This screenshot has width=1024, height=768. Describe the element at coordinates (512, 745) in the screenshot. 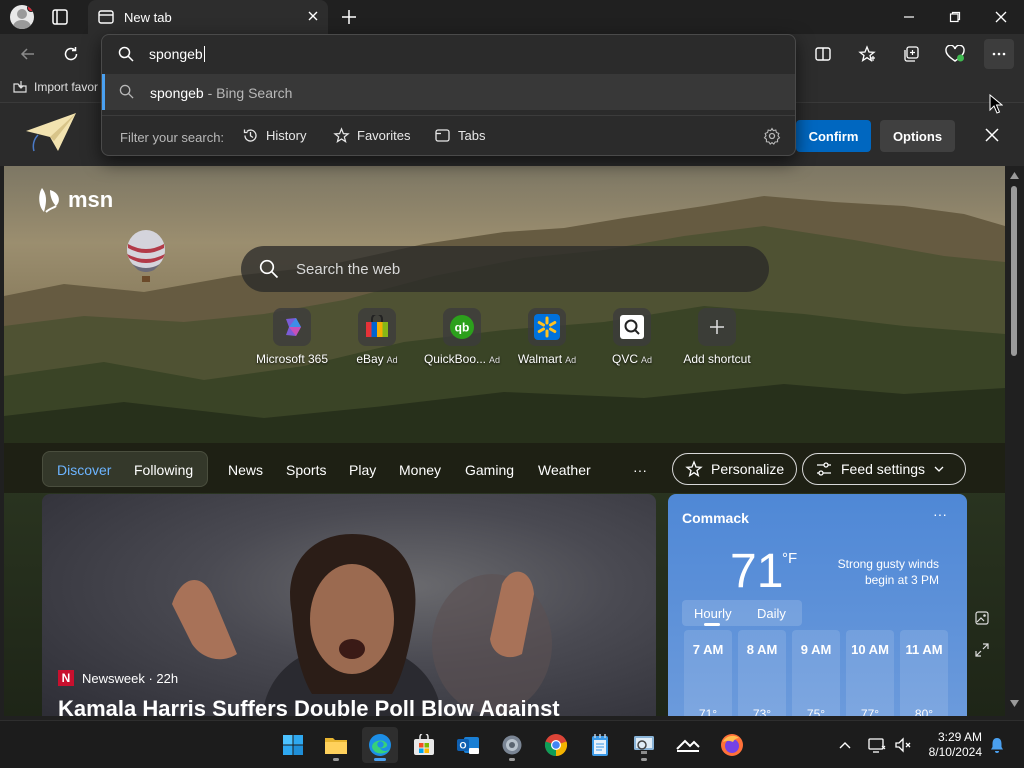

I see `taskbar-settings` at that location.